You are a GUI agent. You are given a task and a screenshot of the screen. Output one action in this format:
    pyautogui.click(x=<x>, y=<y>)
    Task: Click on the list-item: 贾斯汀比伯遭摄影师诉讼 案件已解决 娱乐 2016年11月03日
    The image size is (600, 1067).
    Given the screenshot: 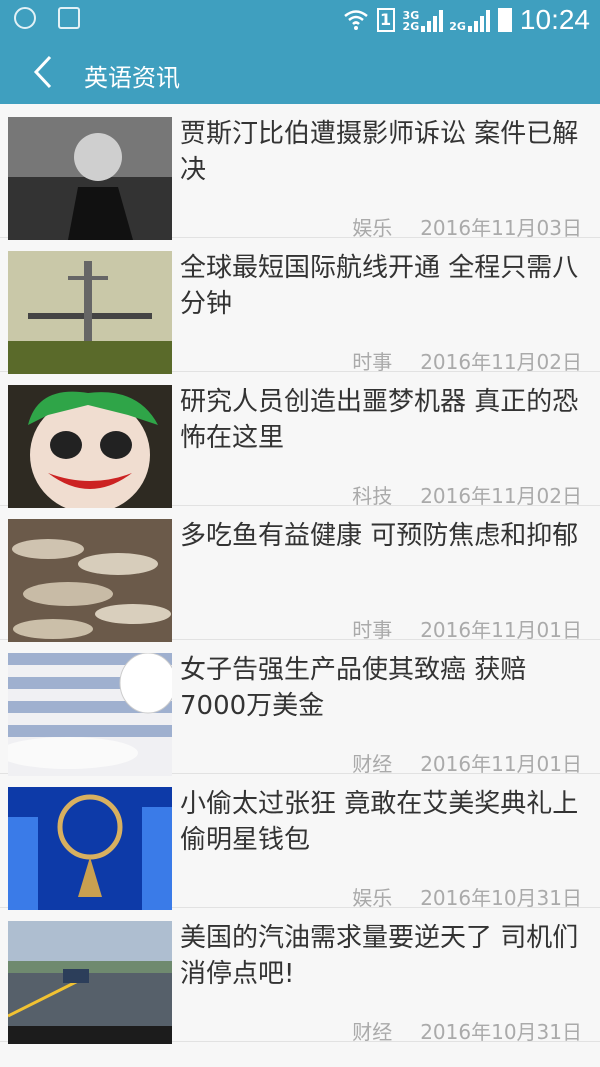 What is the action you would take?
    pyautogui.click(x=300, y=172)
    